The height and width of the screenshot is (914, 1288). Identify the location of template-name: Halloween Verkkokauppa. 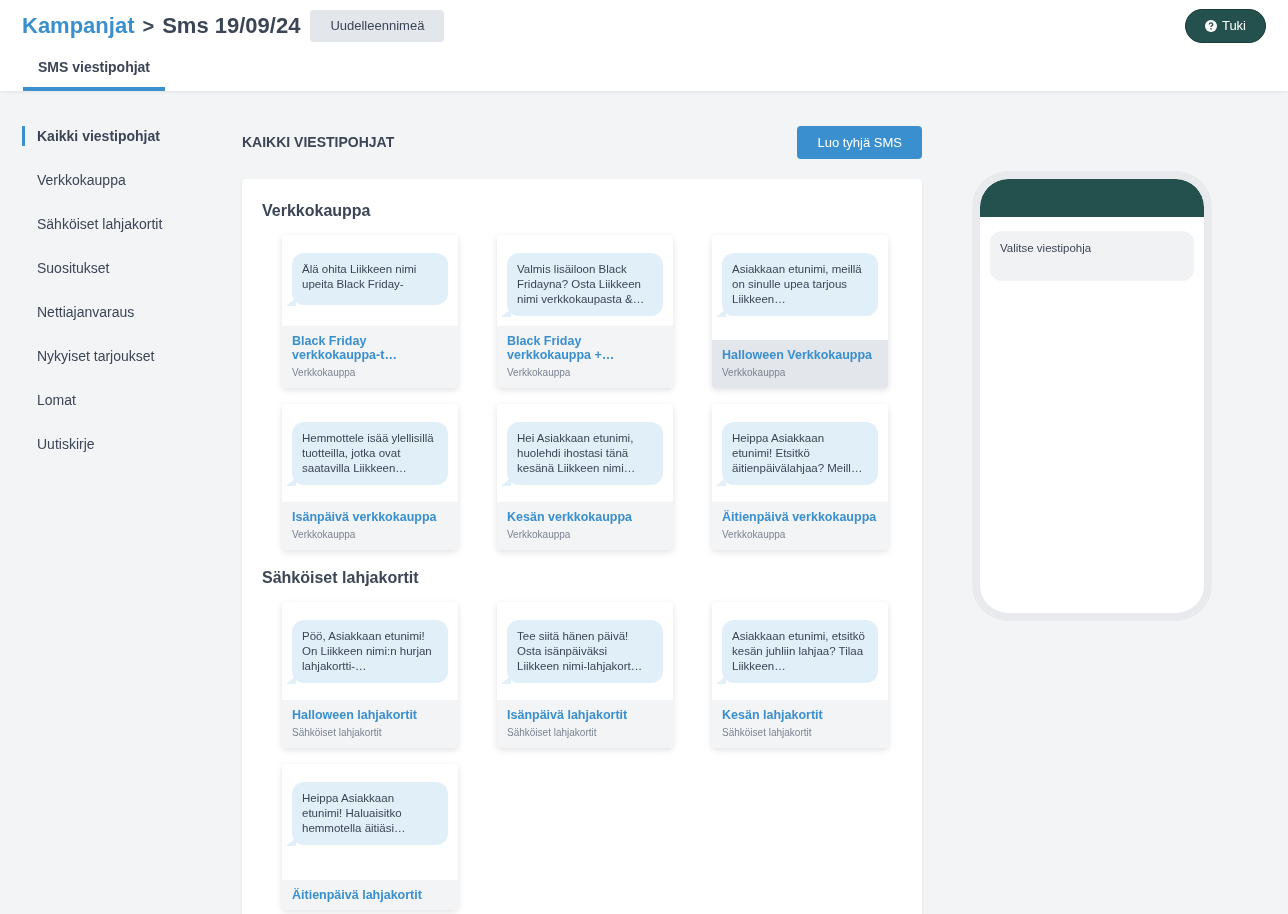
(798, 355).